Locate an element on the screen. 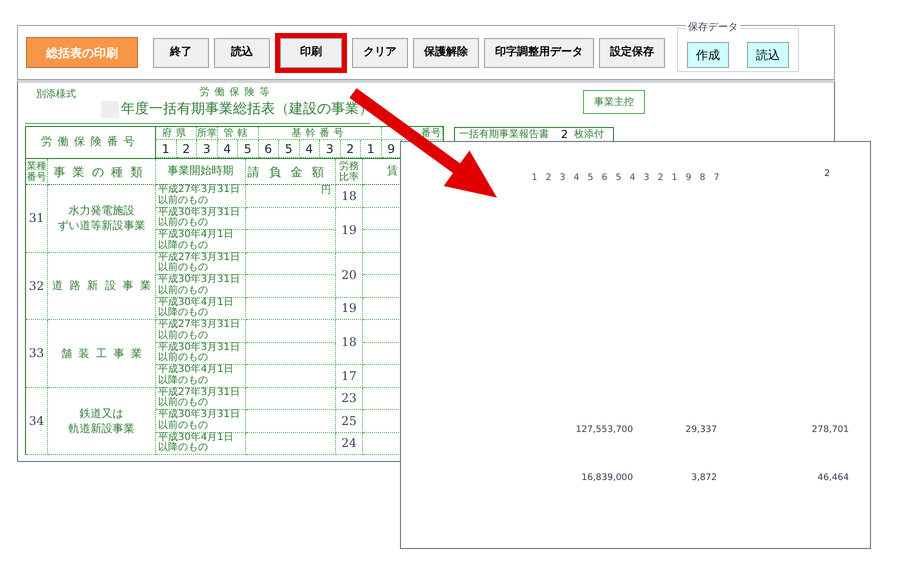 The image size is (916, 584). preview-digit: 6 is located at coordinates (604, 178).